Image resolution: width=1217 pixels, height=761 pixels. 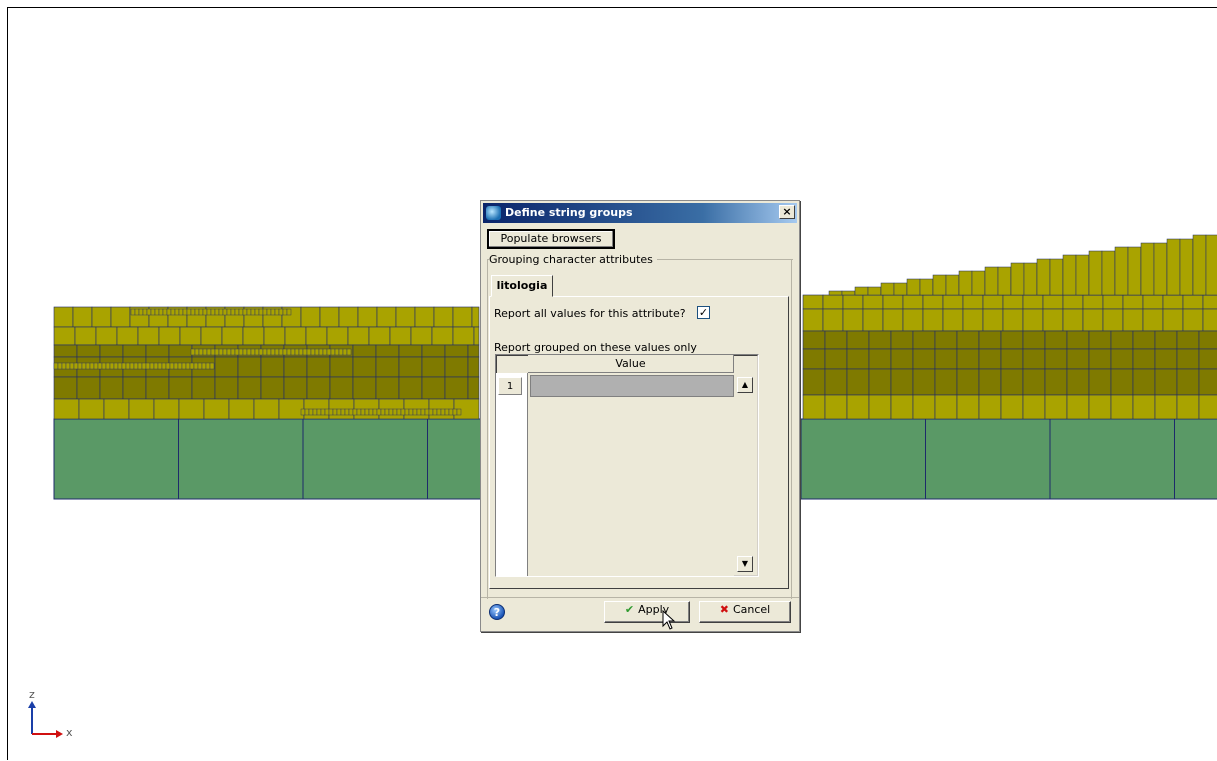 I want to click on scroll-up-icon: ▲, so click(x=745, y=385).